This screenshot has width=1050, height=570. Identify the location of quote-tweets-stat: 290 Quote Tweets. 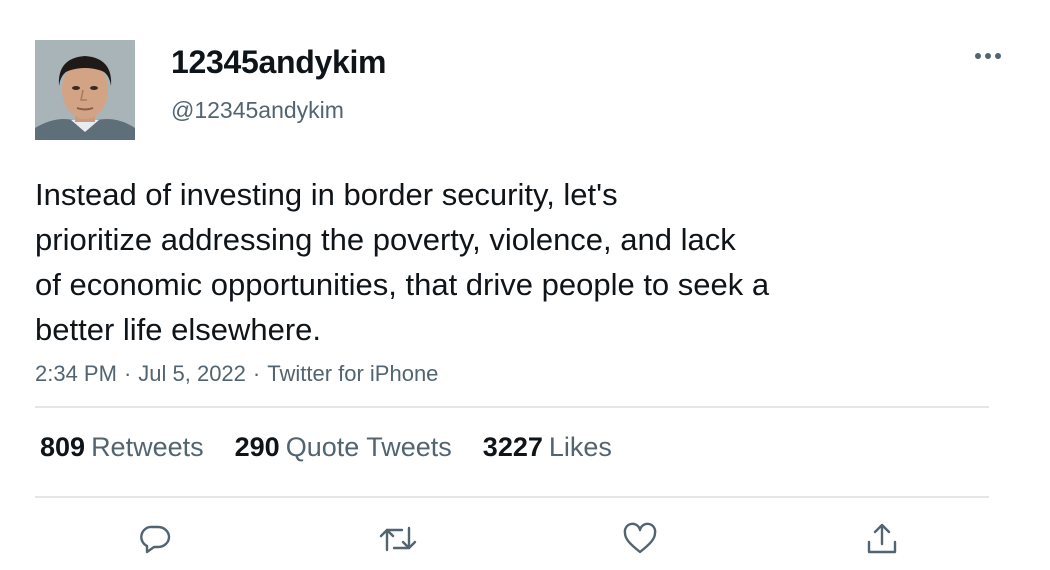
(343, 447).